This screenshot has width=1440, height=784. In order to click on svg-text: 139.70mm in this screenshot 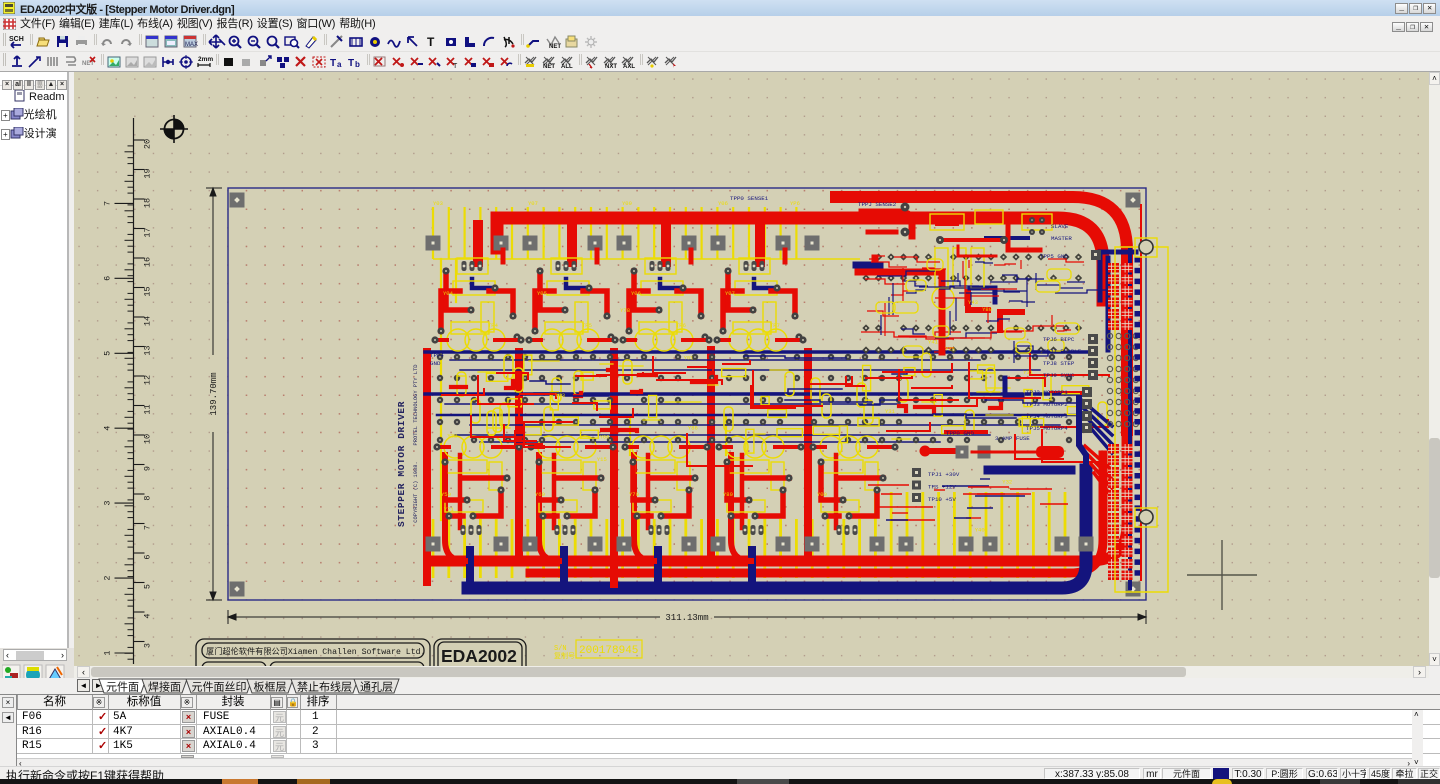, I will do `click(214, 393)`.